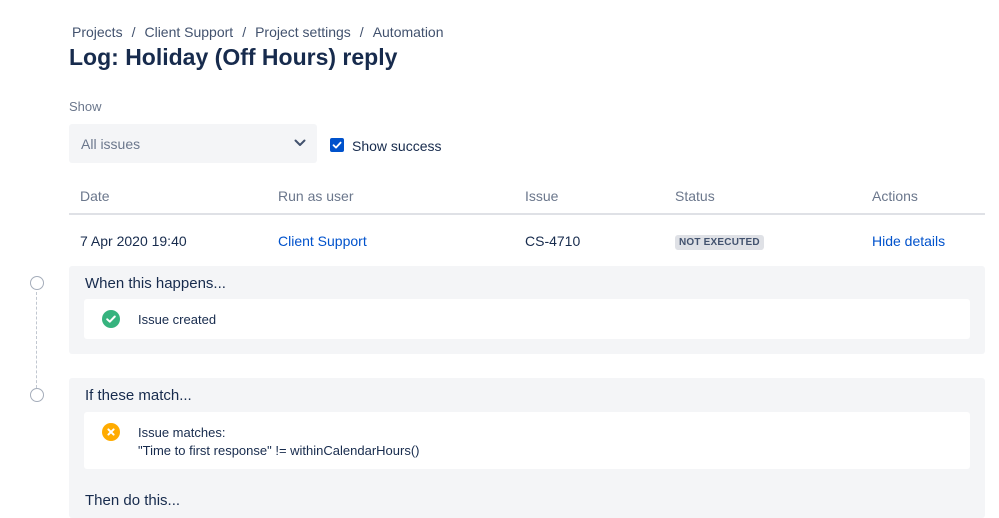  What do you see at coordinates (396, 146) in the screenshot?
I see `show-success-label: Show success` at bounding box center [396, 146].